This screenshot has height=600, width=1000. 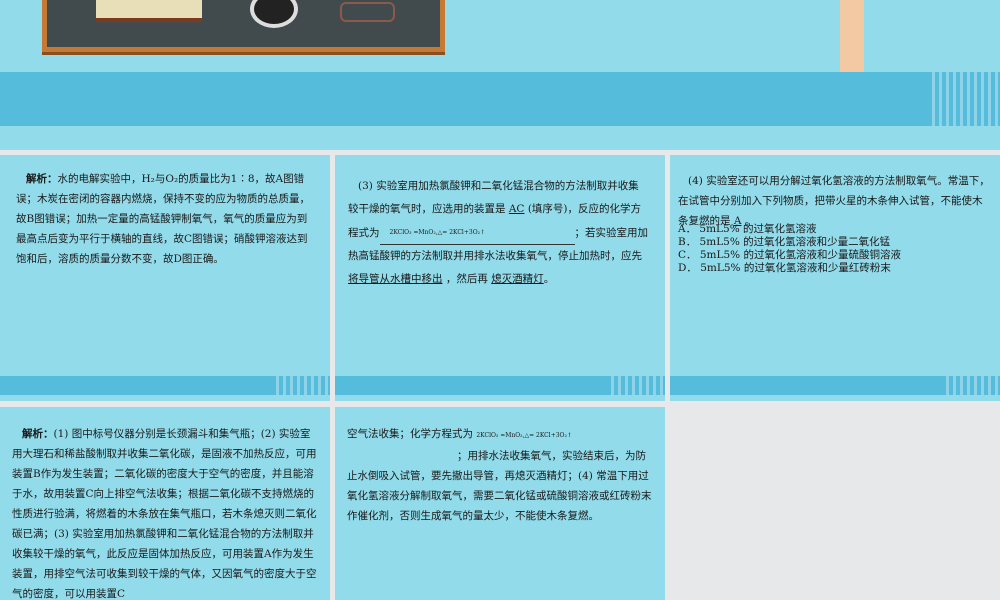 I want to click on answer-blank: 熄灭酒精灯, so click(x=517, y=279).